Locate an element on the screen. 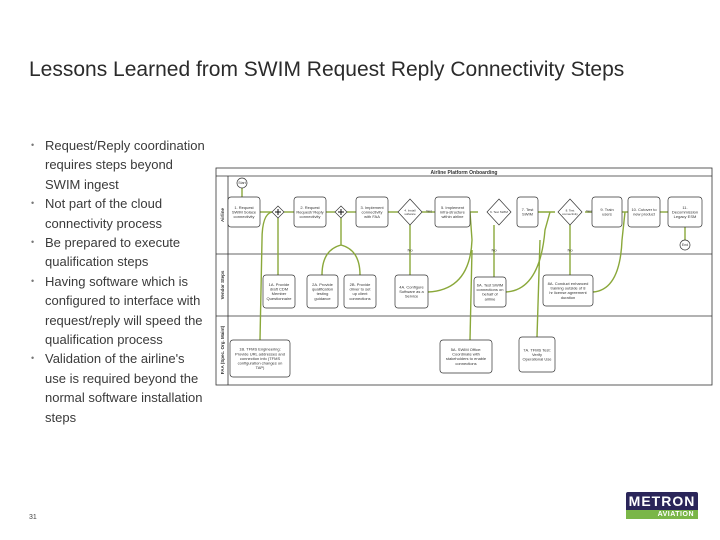  lane-label: Vendor Steps is located at coordinates (222, 284).